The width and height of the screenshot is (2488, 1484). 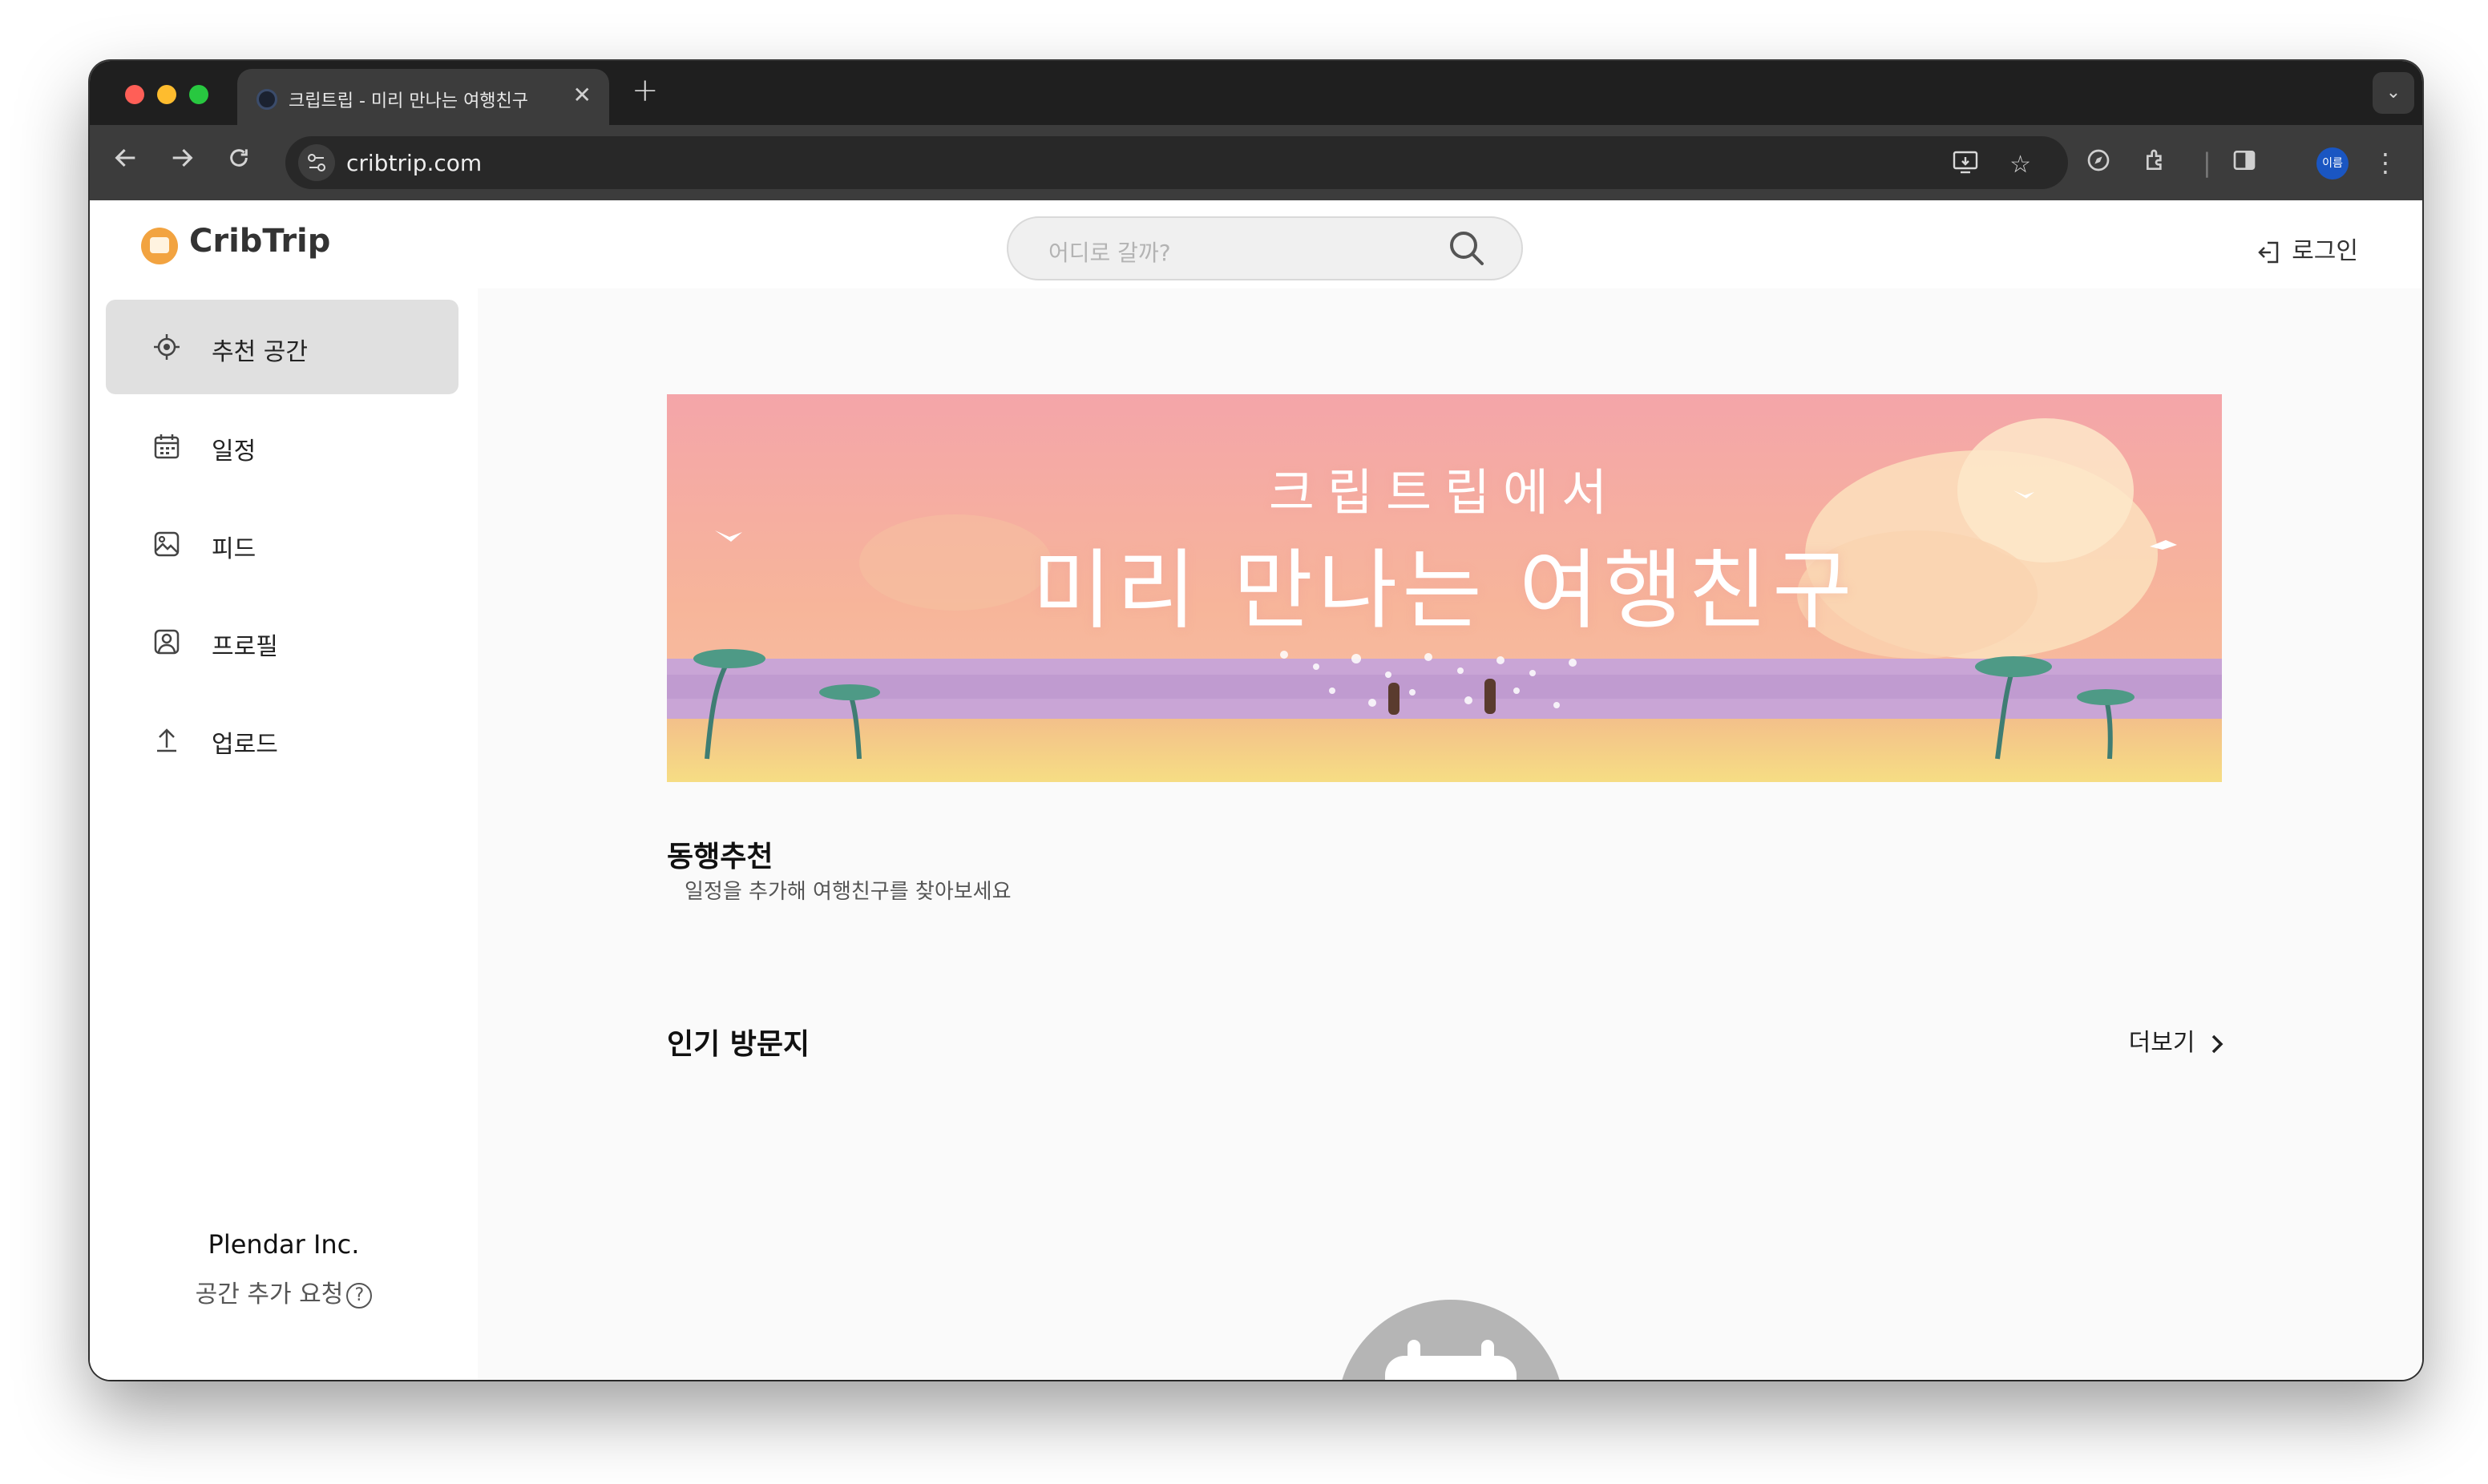 I want to click on search-icon, so click(x=1467, y=249).